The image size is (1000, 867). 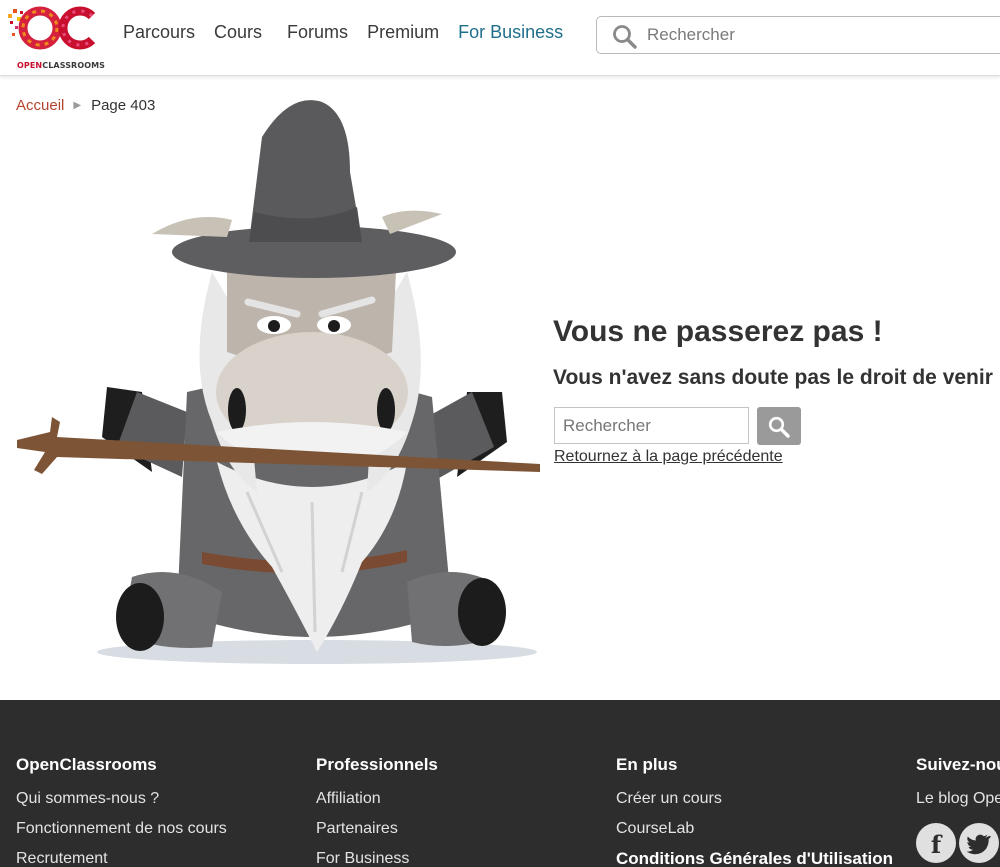 I want to click on footer-link-how-it-works: Fonctionnement de nos cours, so click(x=161, y=829).